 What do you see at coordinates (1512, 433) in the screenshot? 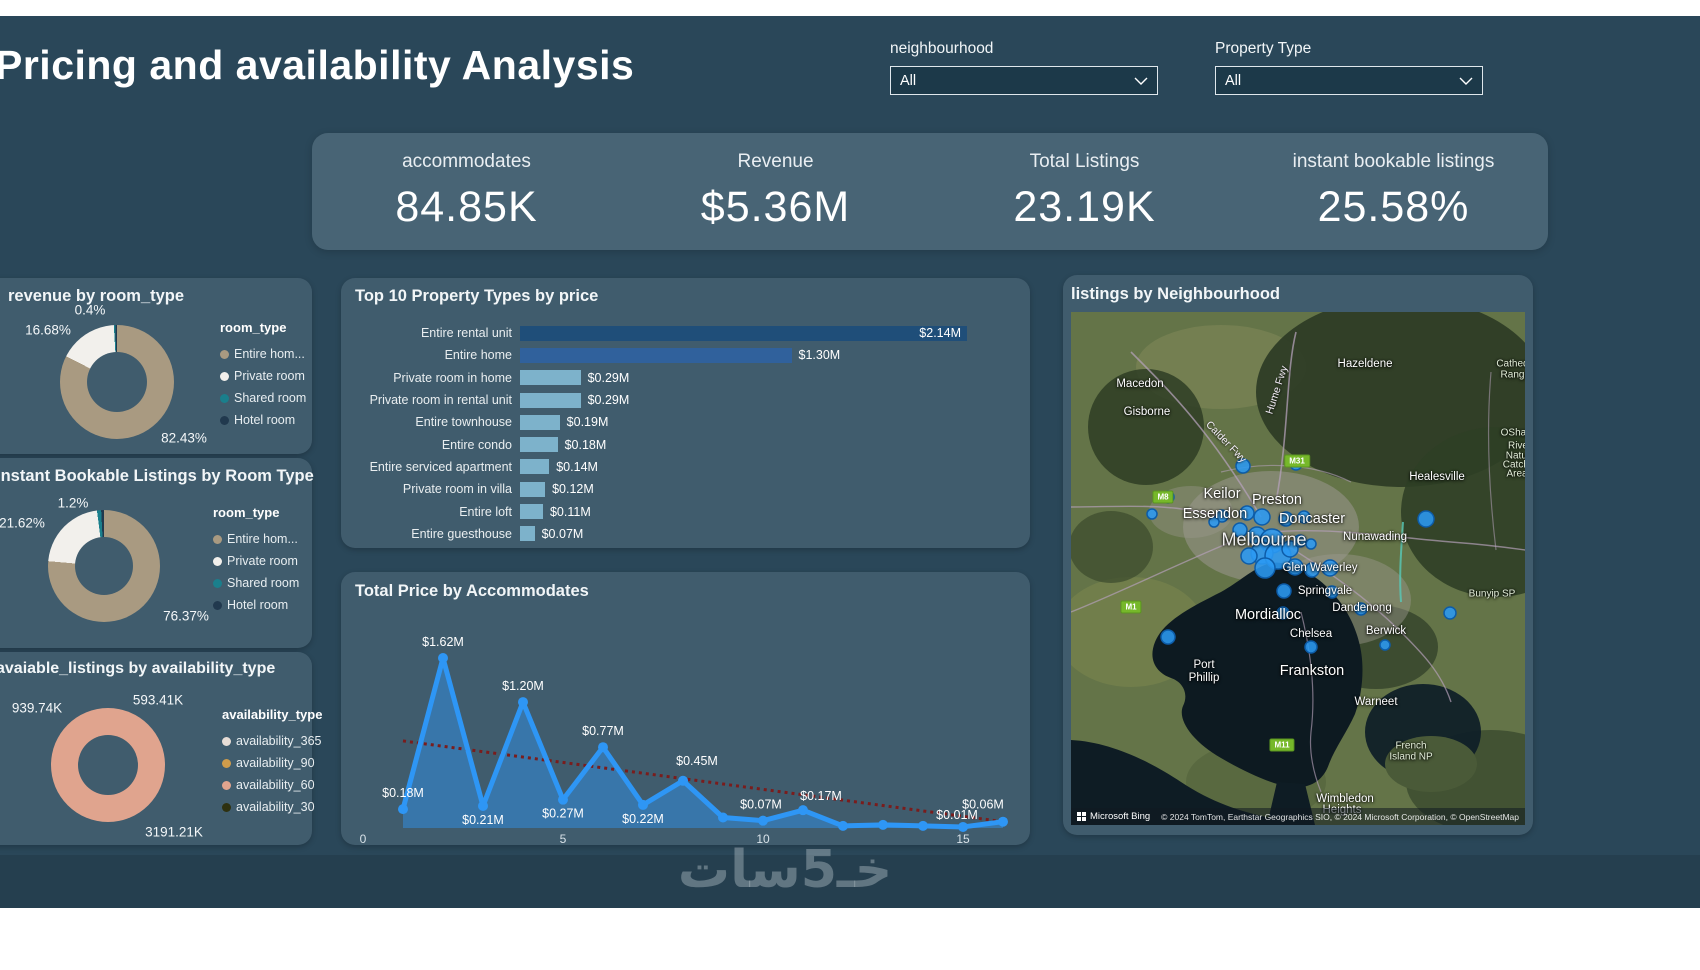
I see `map-place-label: OShann` at bounding box center [1512, 433].